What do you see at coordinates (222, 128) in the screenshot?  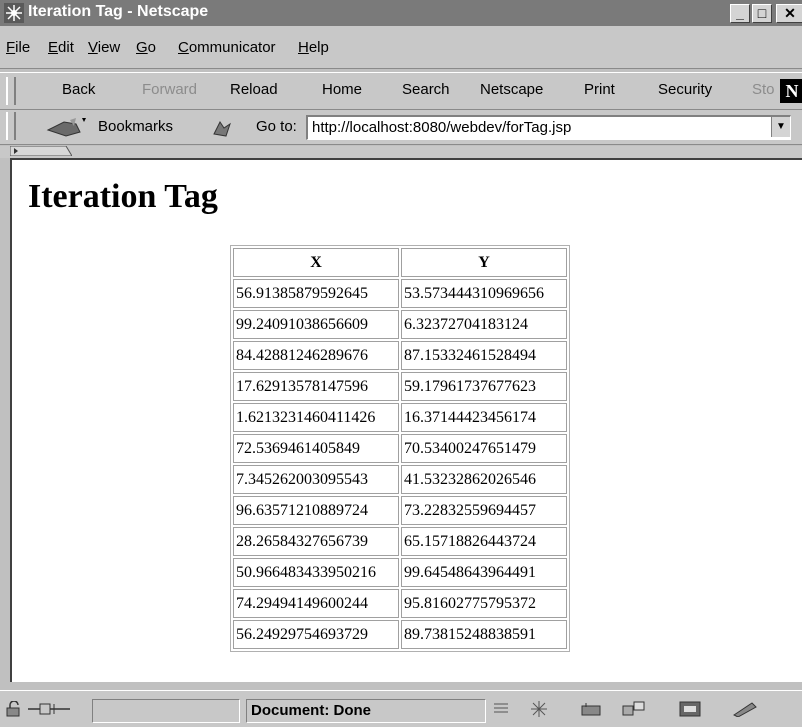 I see `page-proxy-icon` at bounding box center [222, 128].